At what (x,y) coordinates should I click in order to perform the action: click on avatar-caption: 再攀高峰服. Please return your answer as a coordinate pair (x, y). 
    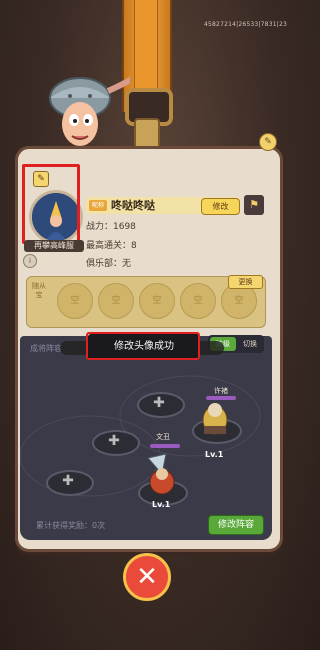
    Looking at the image, I should click on (54, 246).